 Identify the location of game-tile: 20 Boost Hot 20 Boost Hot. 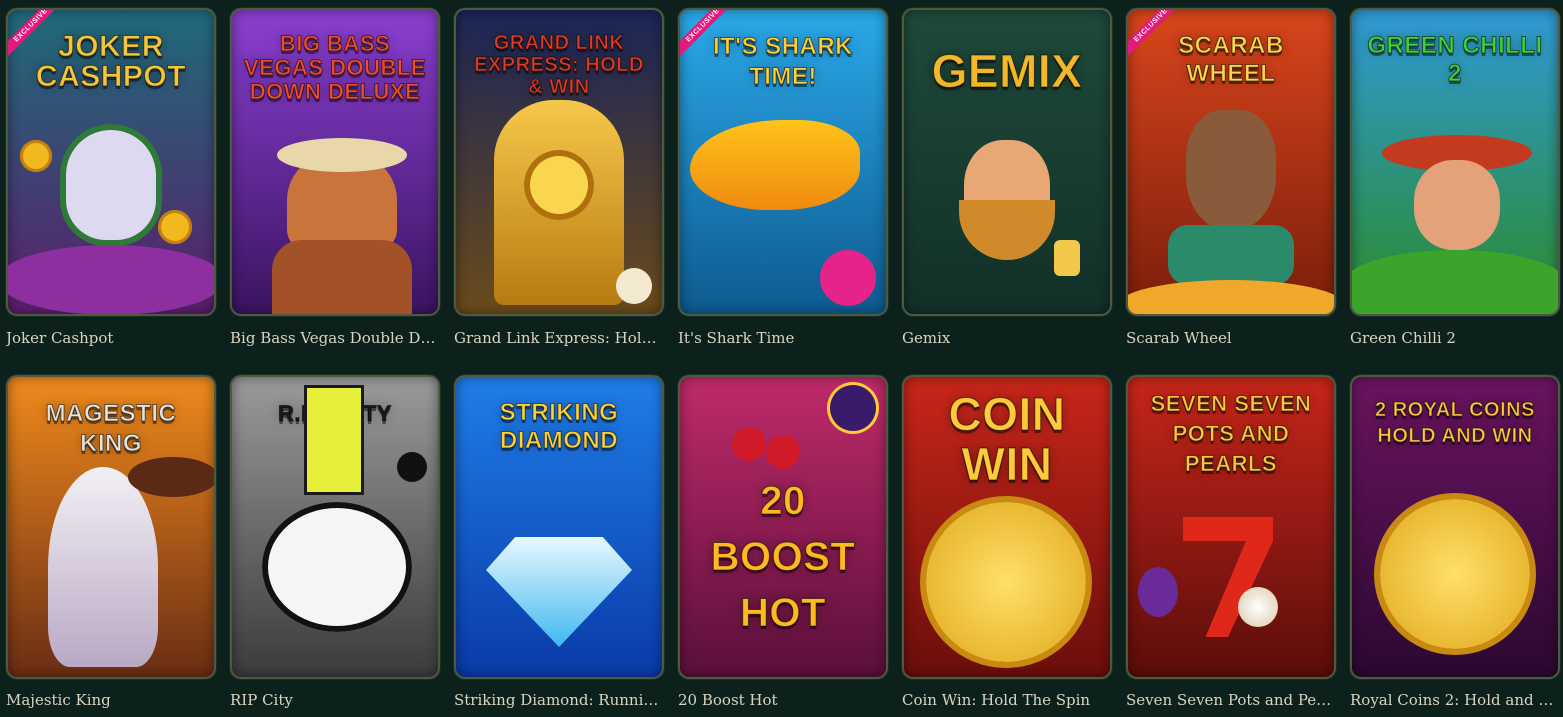
(783, 541).